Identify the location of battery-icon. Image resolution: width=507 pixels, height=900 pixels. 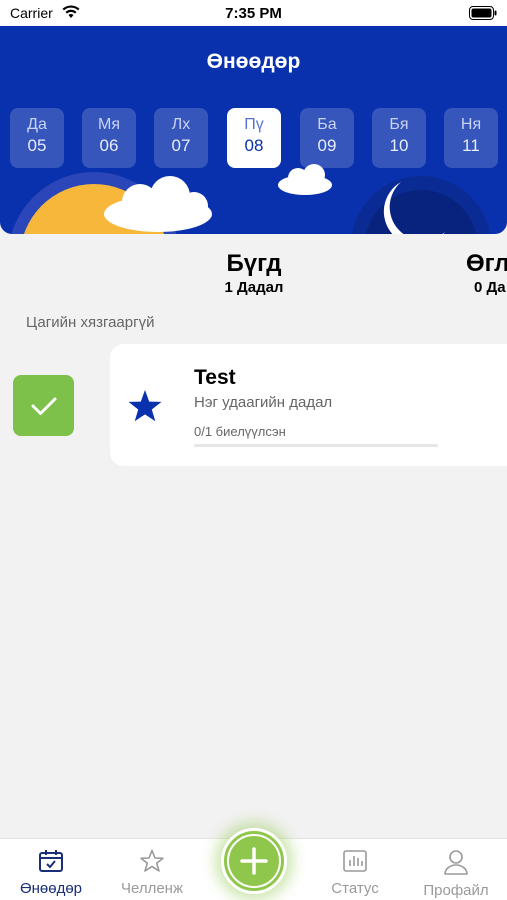
(483, 15).